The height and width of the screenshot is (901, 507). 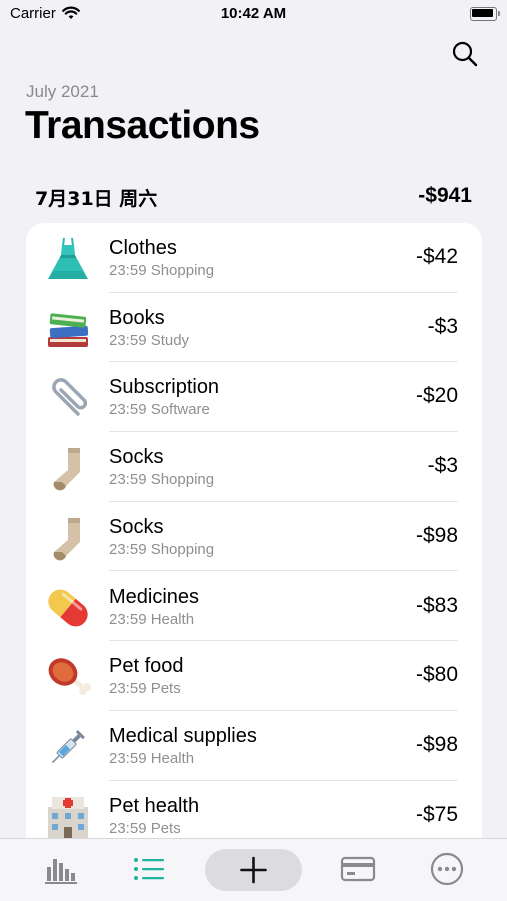 I want to click on day-date: 7月31日 周六, so click(x=96, y=199).